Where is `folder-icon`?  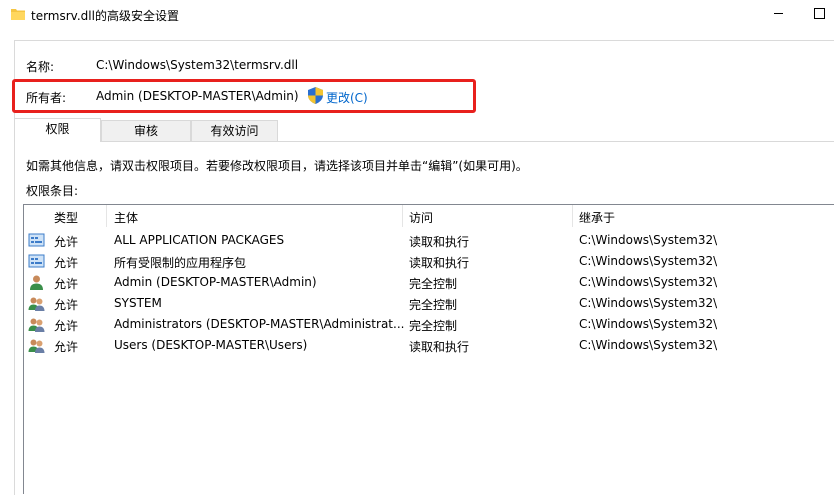
folder-icon is located at coordinates (18, 14).